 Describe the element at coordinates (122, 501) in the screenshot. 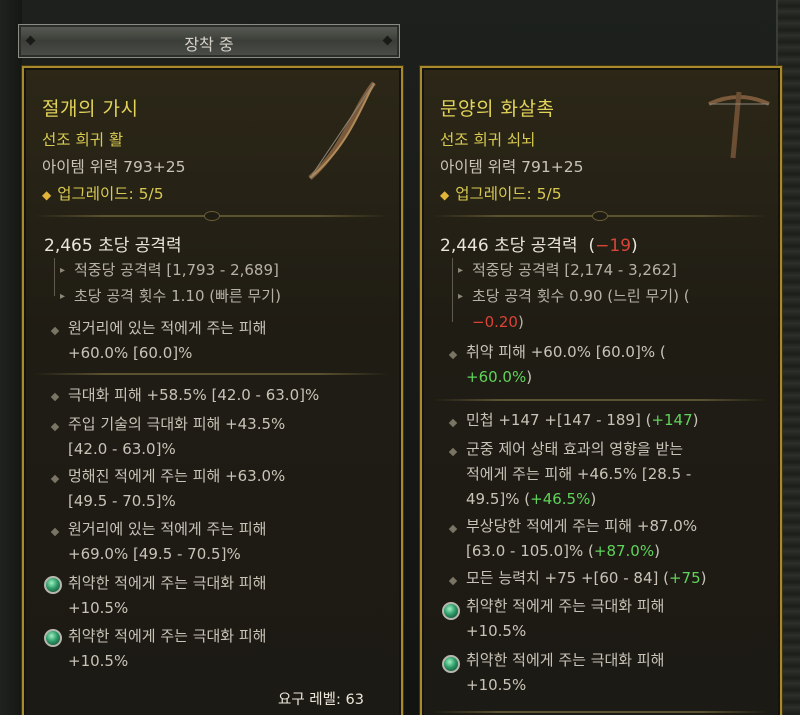

I see `affix-line: [49.5 - 70.5]%` at that location.